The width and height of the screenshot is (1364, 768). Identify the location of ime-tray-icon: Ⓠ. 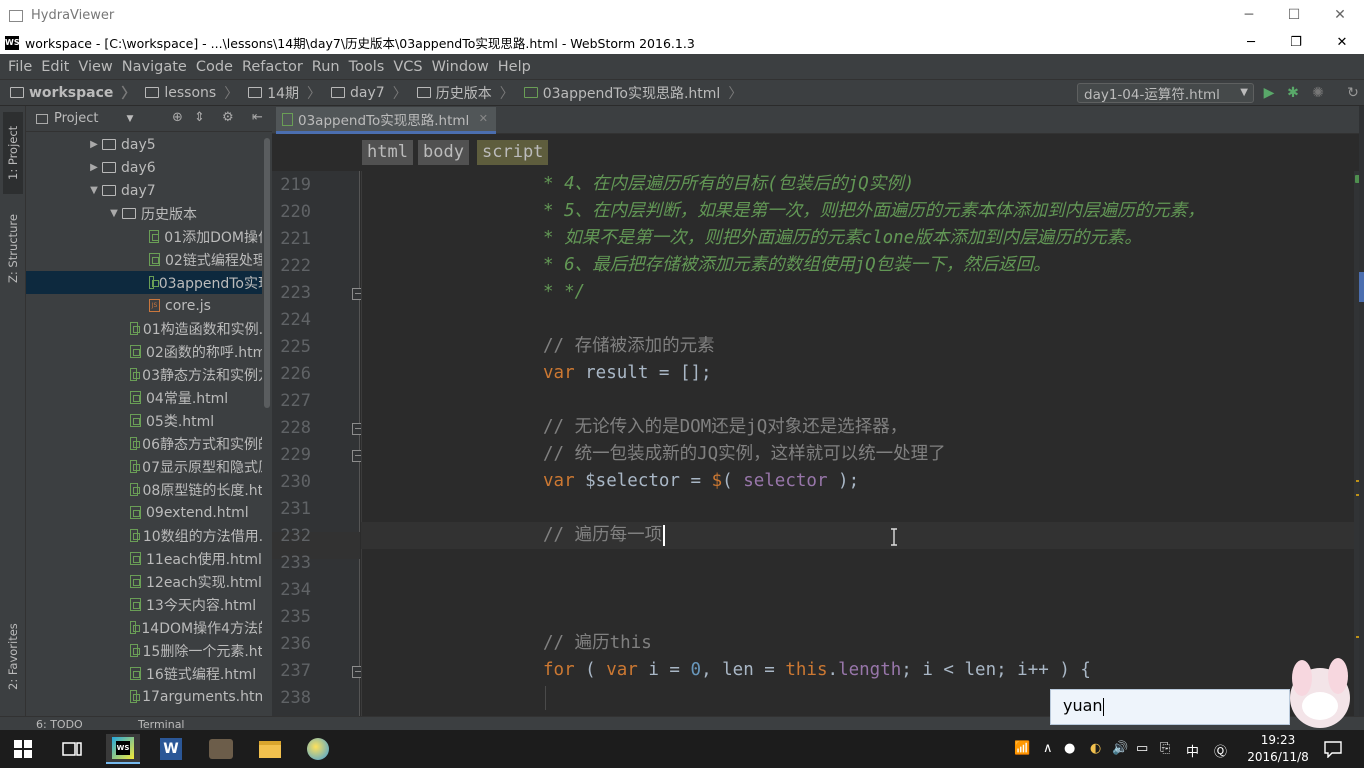
(1220, 750).